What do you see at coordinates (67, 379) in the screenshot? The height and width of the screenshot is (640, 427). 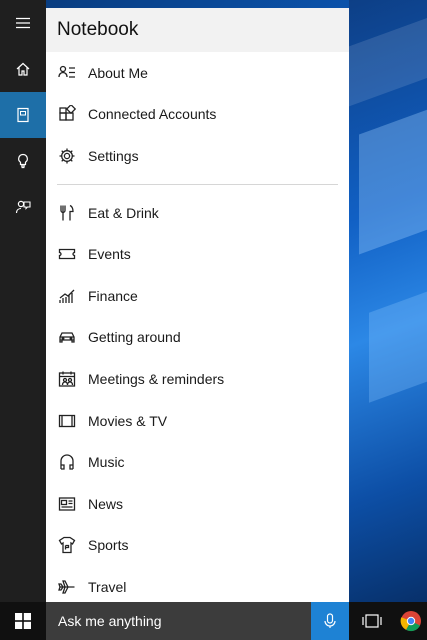 I see `calendar-people-icon` at bounding box center [67, 379].